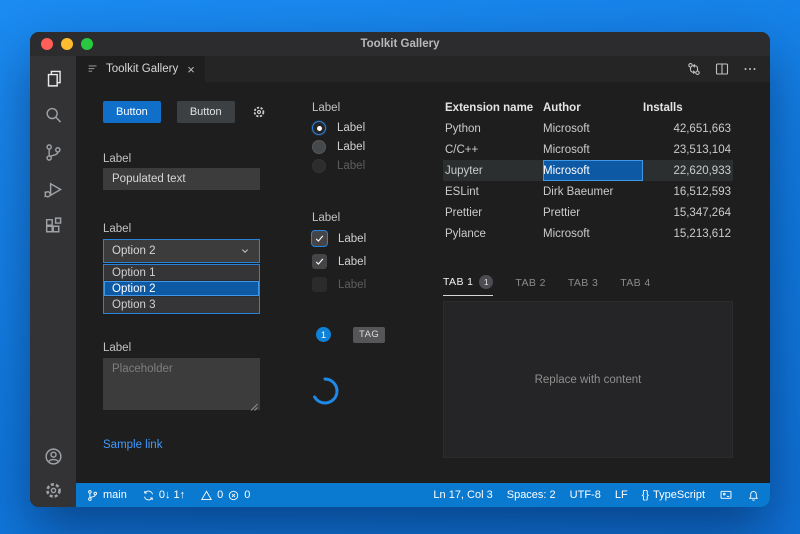 This screenshot has height=534, width=800. What do you see at coordinates (181, 179) in the screenshot?
I see `text-field` at bounding box center [181, 179].